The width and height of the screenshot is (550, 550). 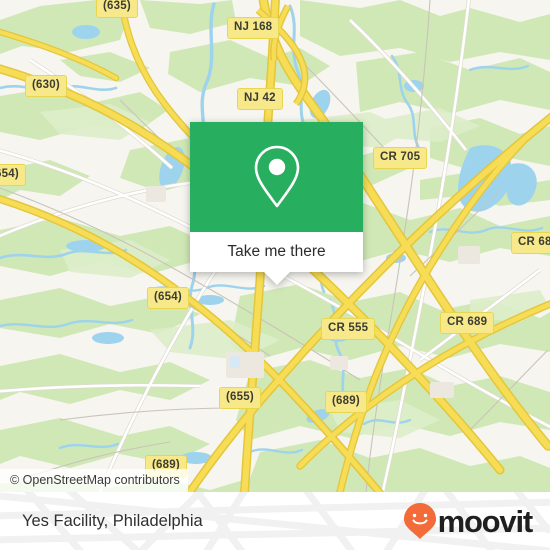 What do you see at coordinates (530, 243) in the screenshot?
I see `shield-cr-689-right: CR 689` at bounding box center [530, 243].